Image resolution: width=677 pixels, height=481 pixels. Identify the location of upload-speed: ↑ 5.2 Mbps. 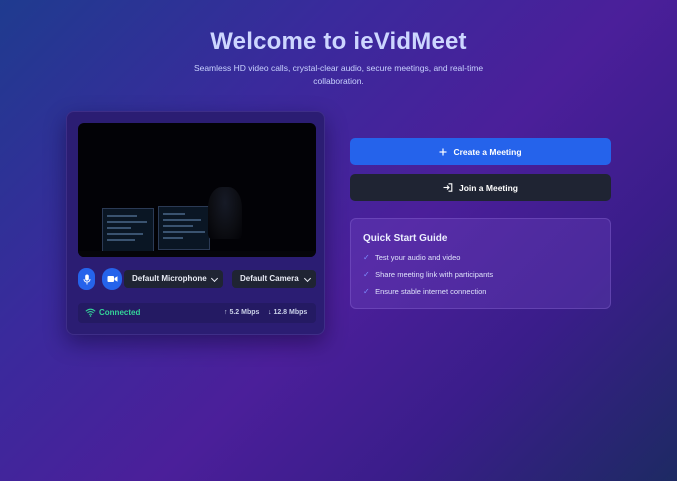
(242, 312).